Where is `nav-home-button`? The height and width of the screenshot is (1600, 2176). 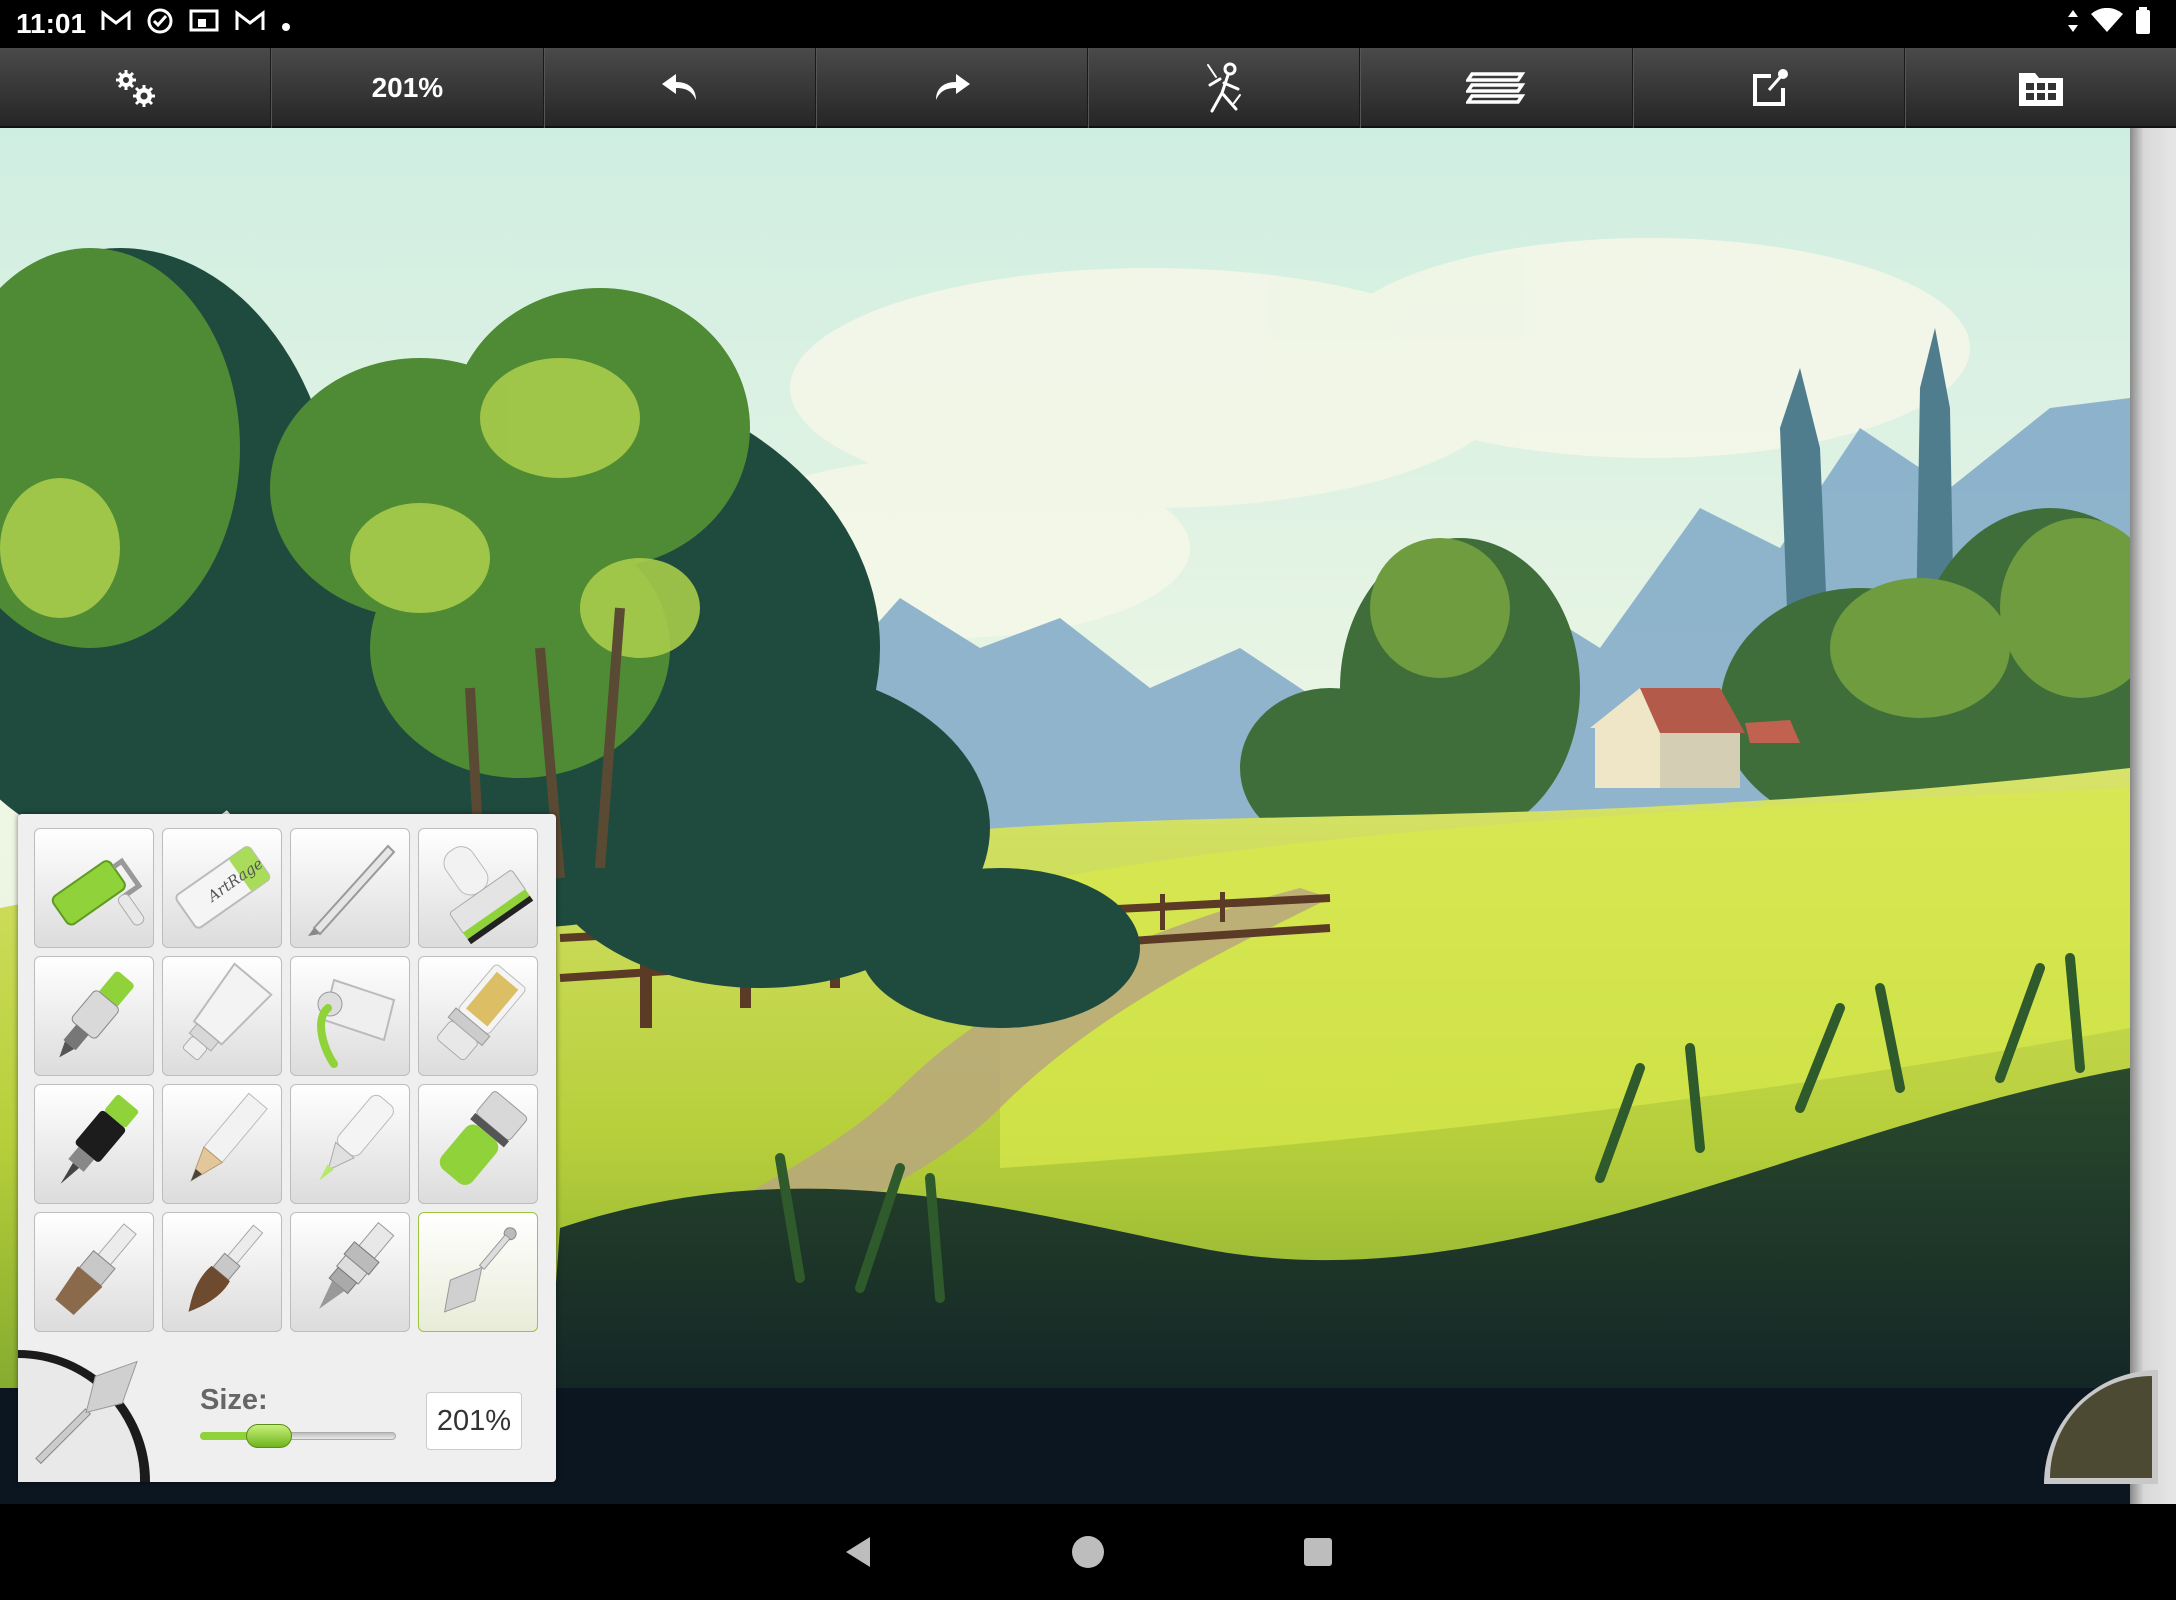 nav-home-button is located at coordinates (1088, 1552).